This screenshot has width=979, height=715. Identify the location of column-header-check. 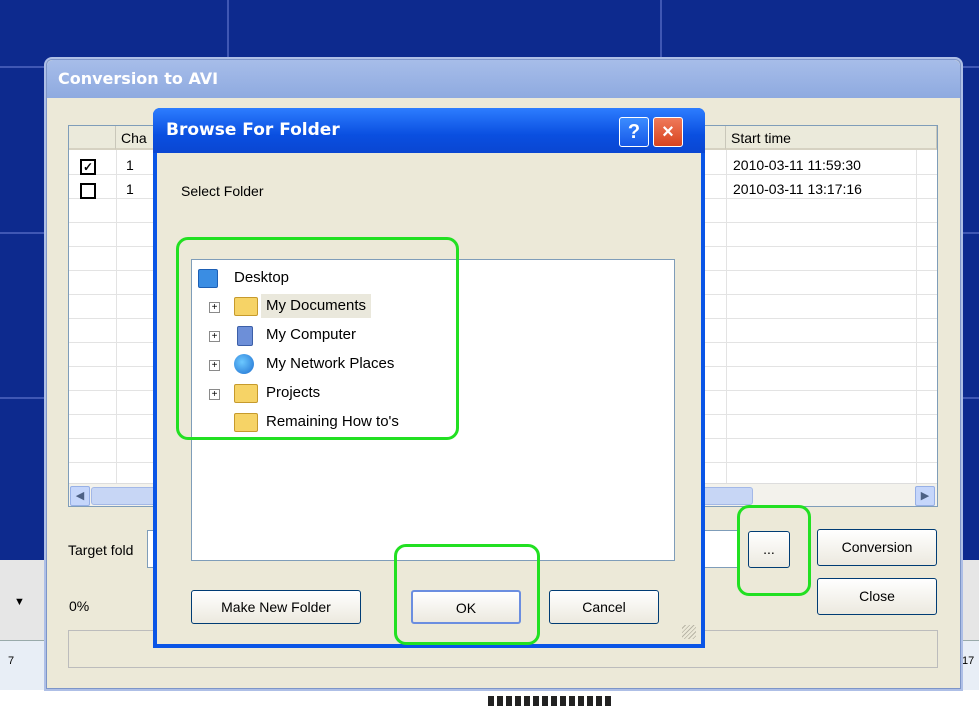
(92, 138).